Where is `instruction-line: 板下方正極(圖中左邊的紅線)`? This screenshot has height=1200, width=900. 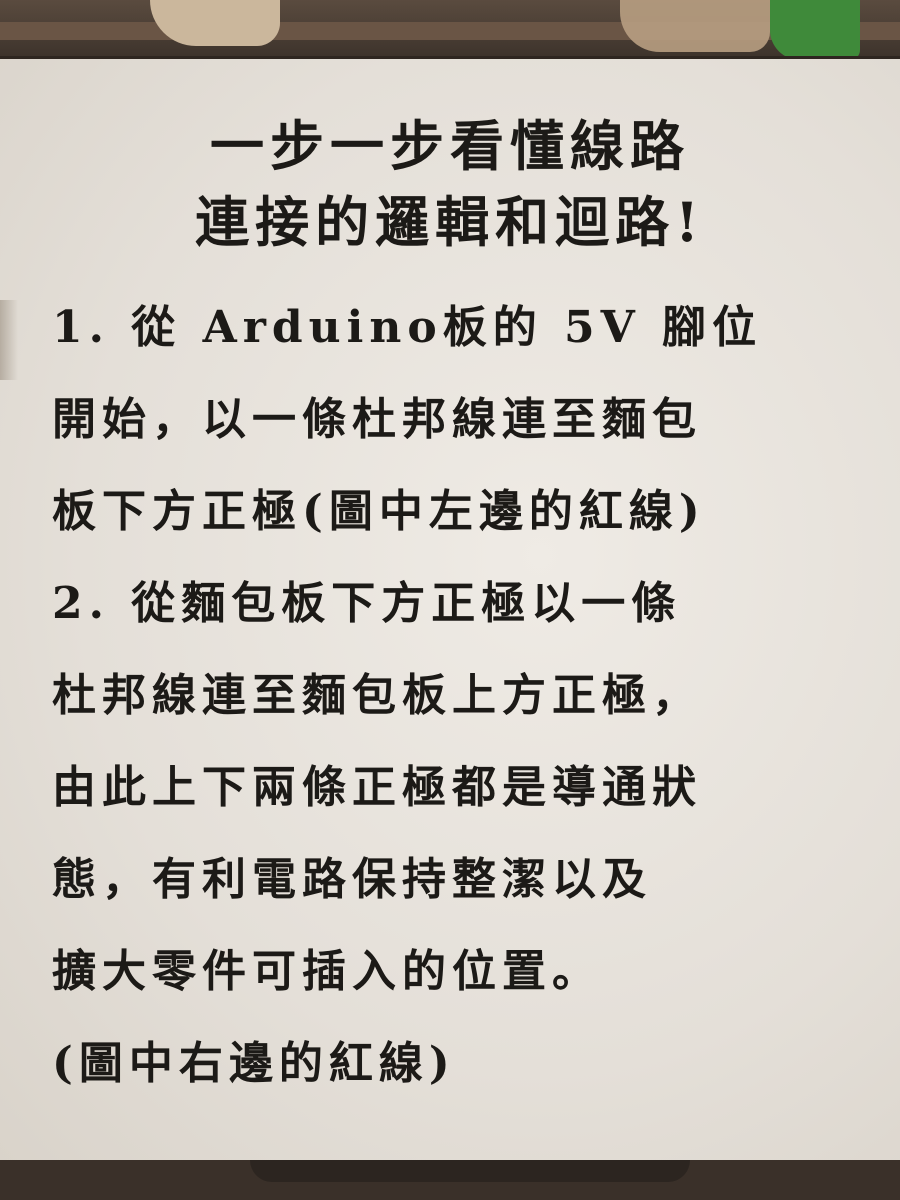 instruction-line: 板下方正極(圖中左邊的紅線) is located at coordinates (379, 511).